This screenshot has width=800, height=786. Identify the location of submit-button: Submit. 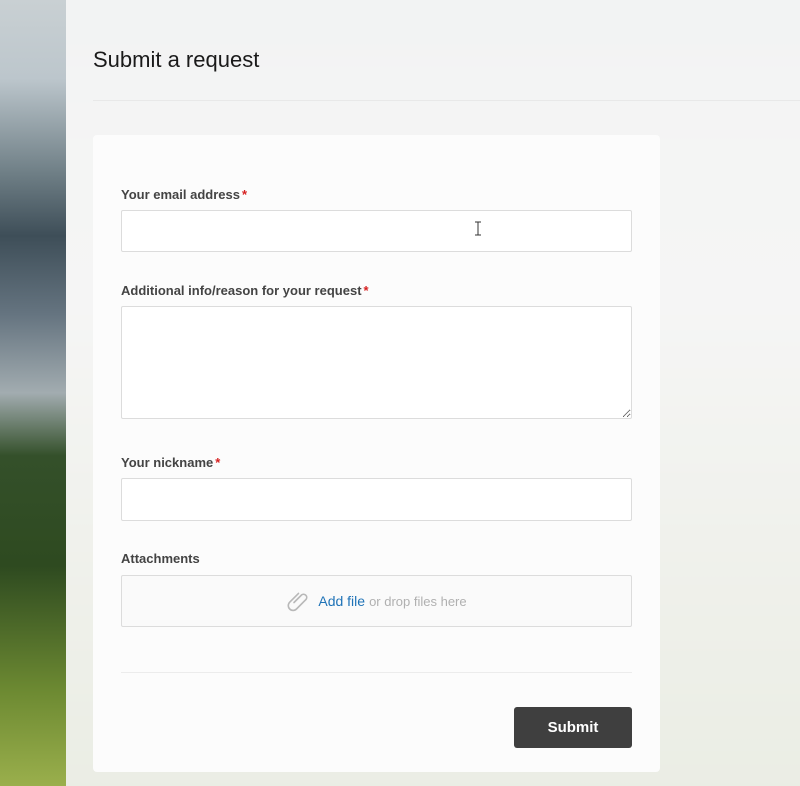
(573, 727).